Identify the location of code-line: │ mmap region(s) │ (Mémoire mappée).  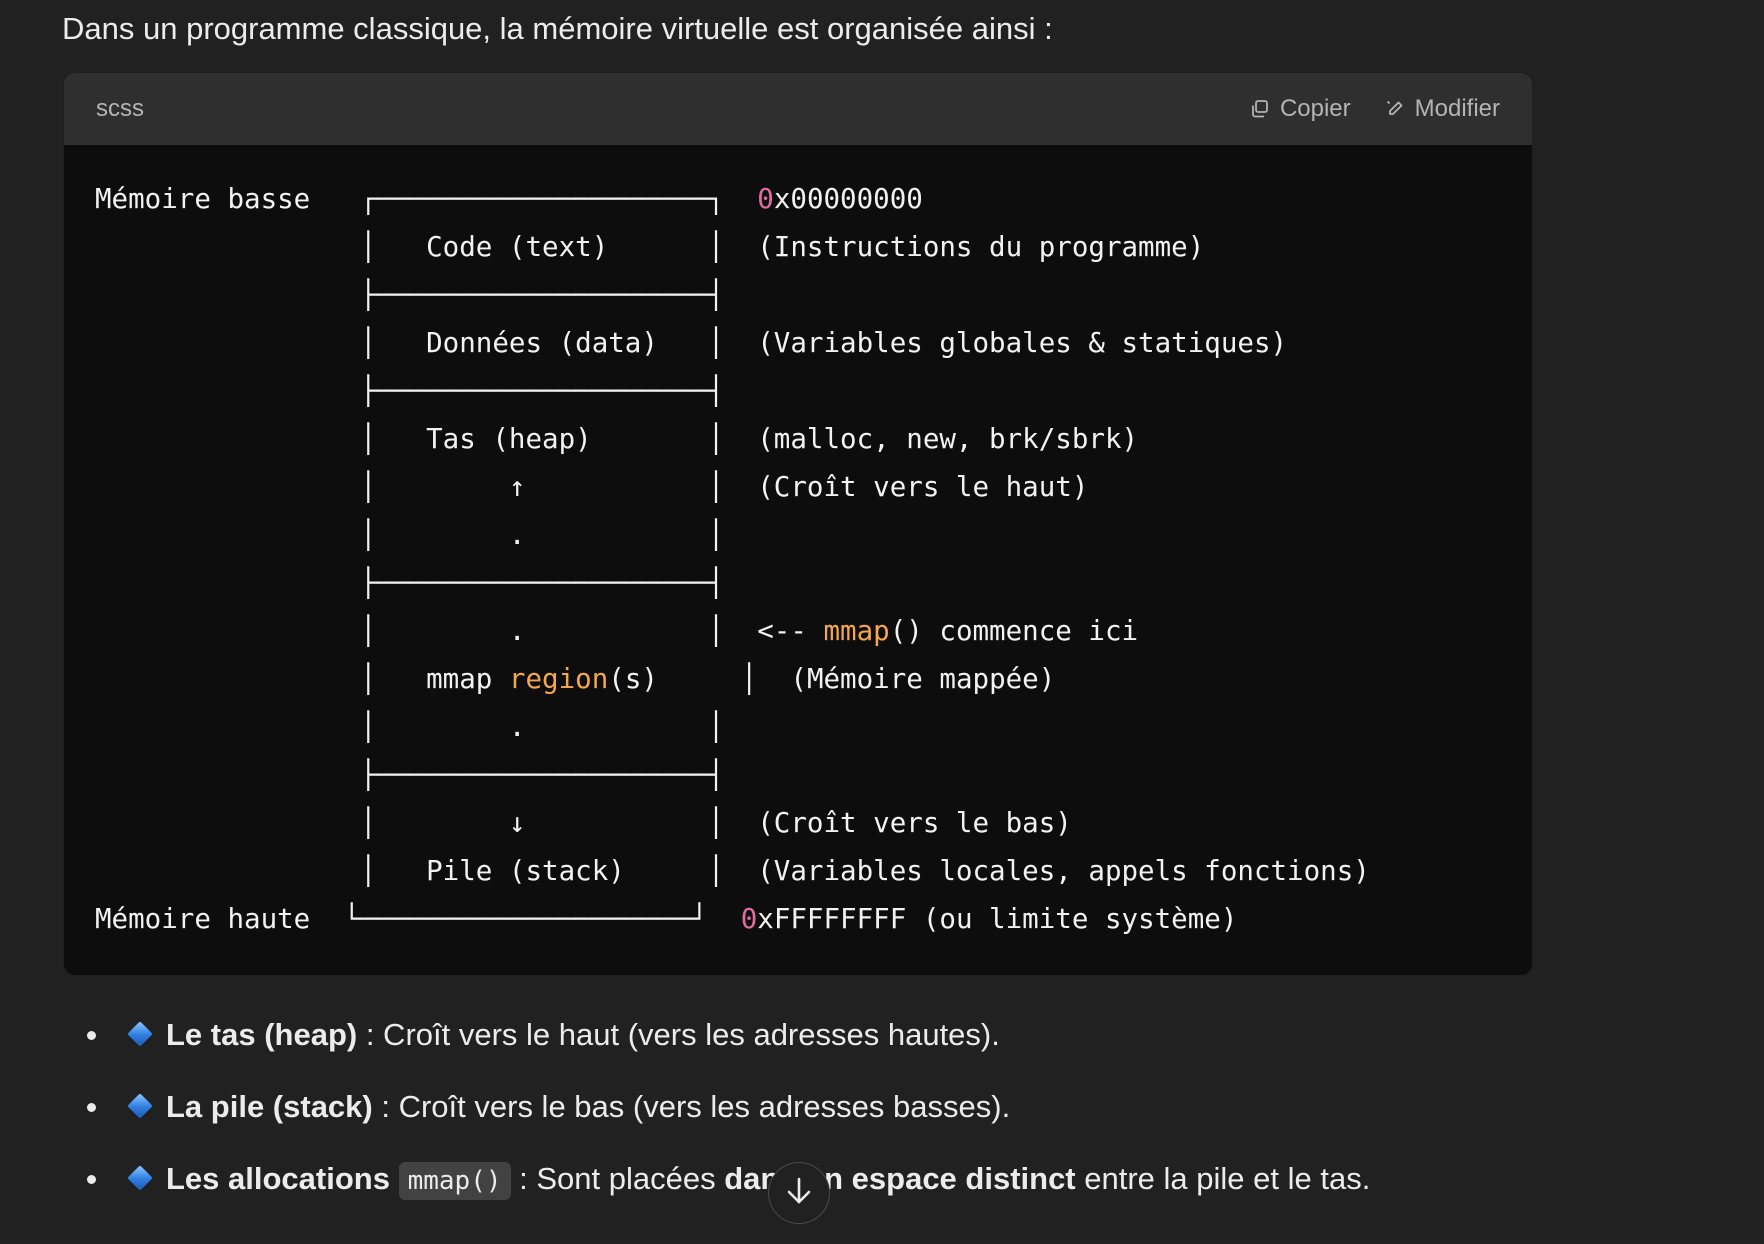
(575, 679).